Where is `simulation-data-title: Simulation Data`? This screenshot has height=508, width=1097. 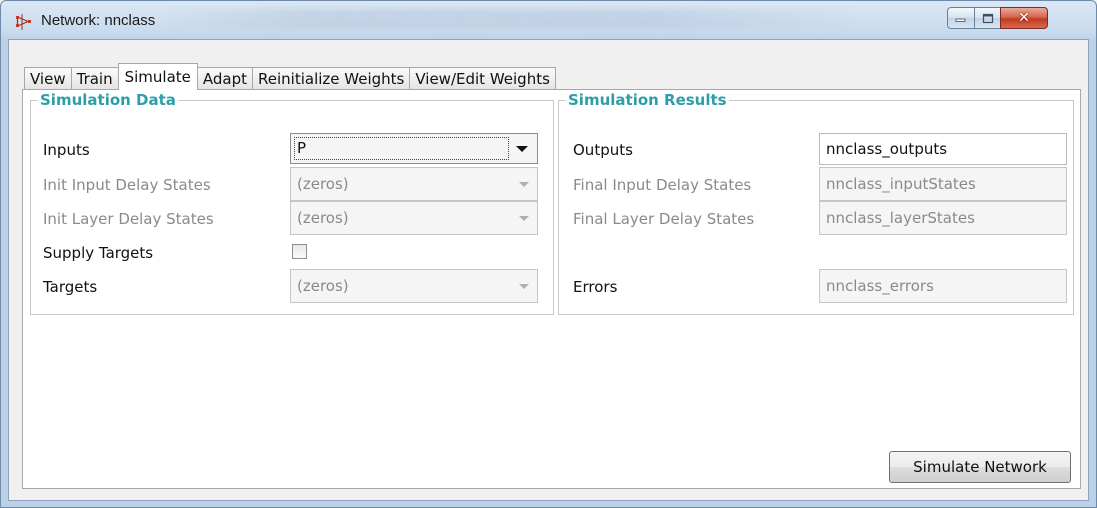
simulation-data-title: Simulation Data is located at coordinates (108, 100).